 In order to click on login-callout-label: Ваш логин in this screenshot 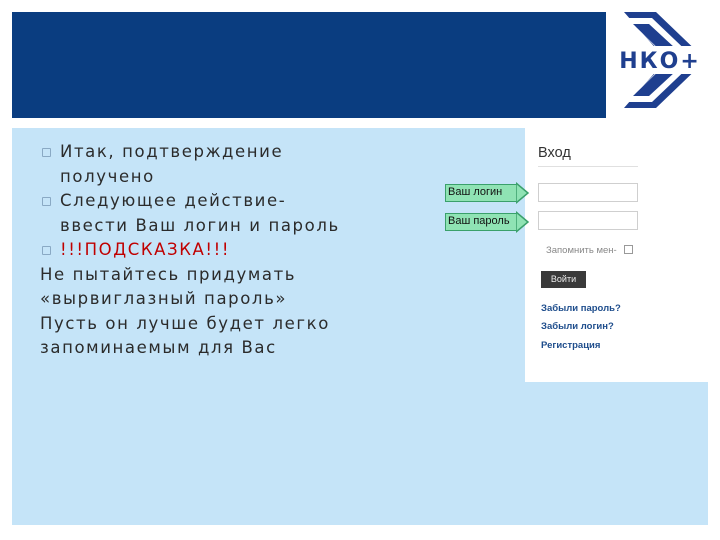, I will do `click(475, 192)`.